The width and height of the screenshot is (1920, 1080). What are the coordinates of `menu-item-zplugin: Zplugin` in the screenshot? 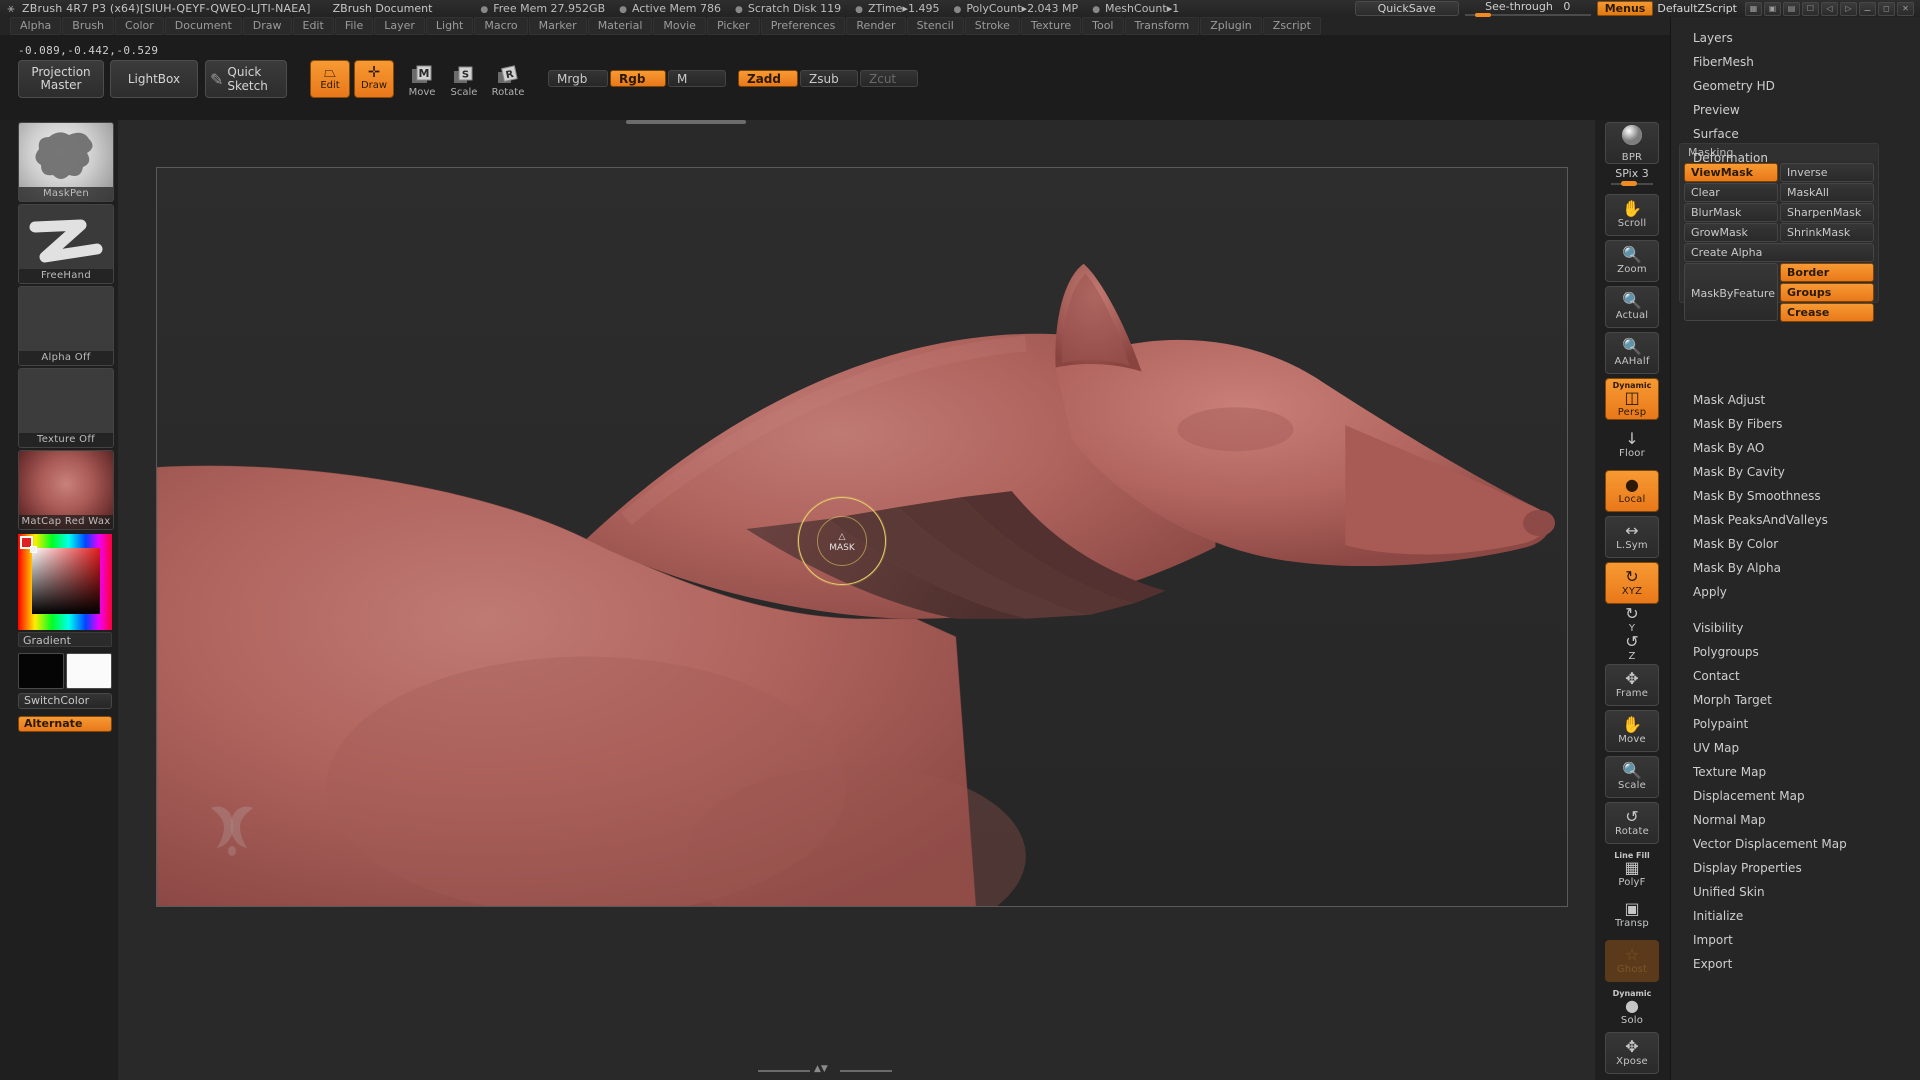 It's located at (1231, 26).